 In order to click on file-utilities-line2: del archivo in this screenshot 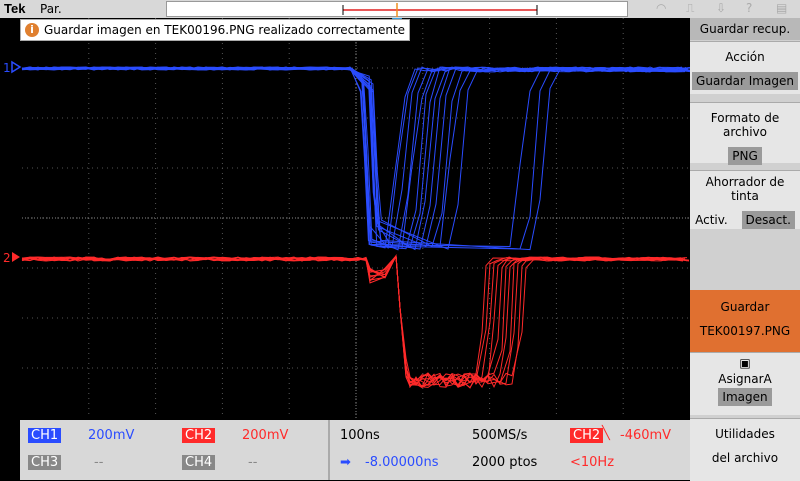, I will do `click(745, 458)`.